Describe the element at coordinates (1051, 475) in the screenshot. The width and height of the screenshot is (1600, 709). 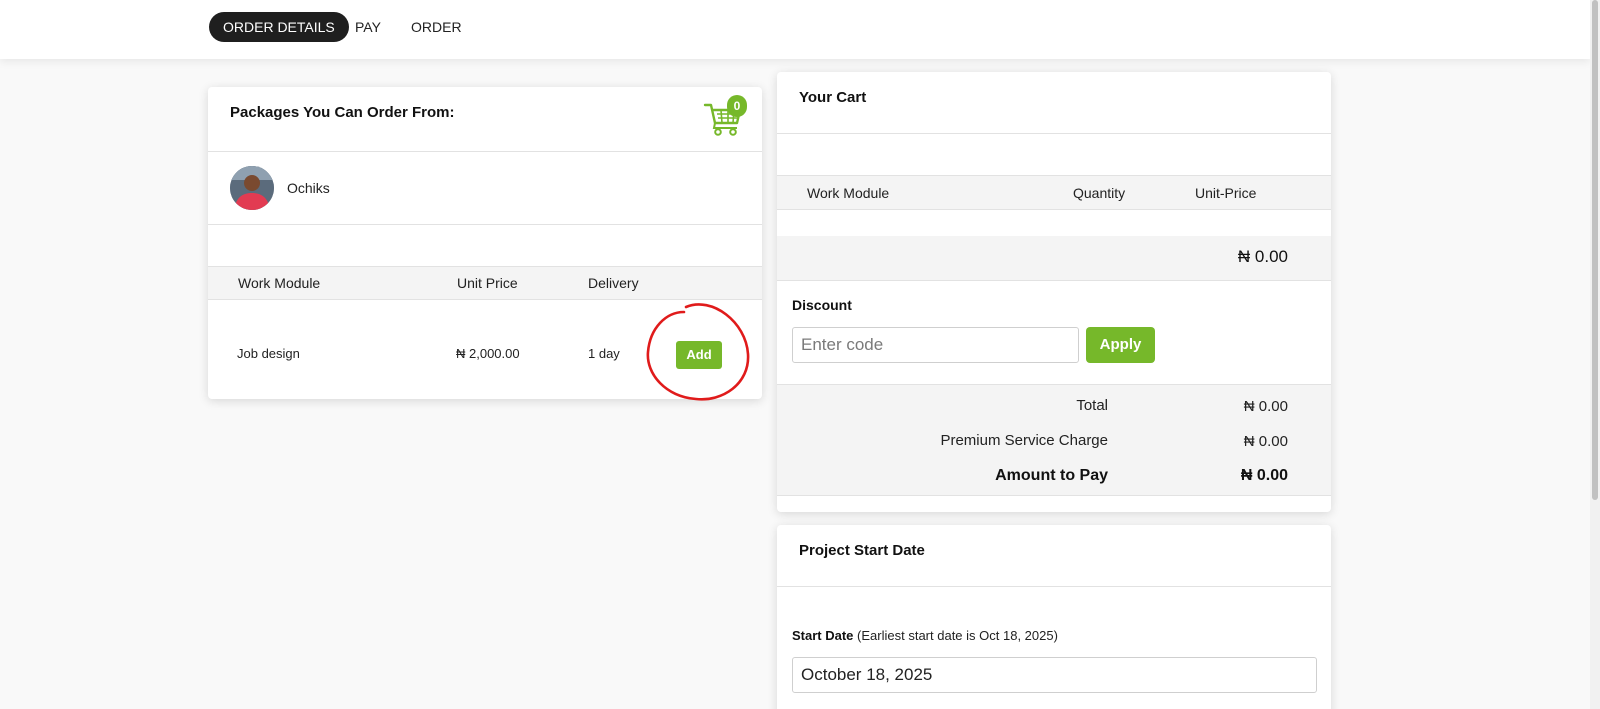
I see `amount-to-pay-label: Amount to Pay` at that location.